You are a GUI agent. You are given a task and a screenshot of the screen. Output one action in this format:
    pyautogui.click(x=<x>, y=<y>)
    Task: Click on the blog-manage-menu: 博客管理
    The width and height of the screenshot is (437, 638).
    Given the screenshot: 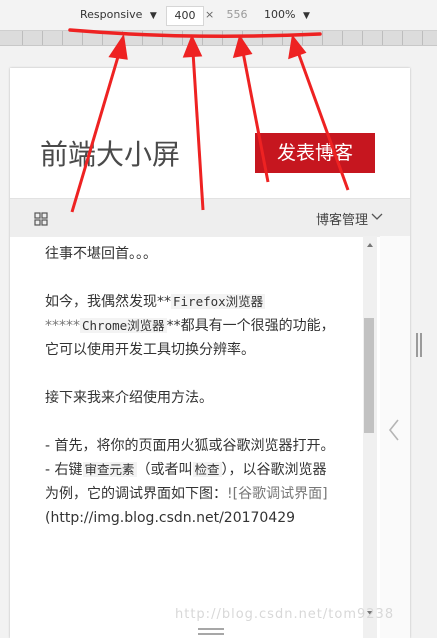 What is the action you would take?
    pyautogui.click(x=342, y=218)
    